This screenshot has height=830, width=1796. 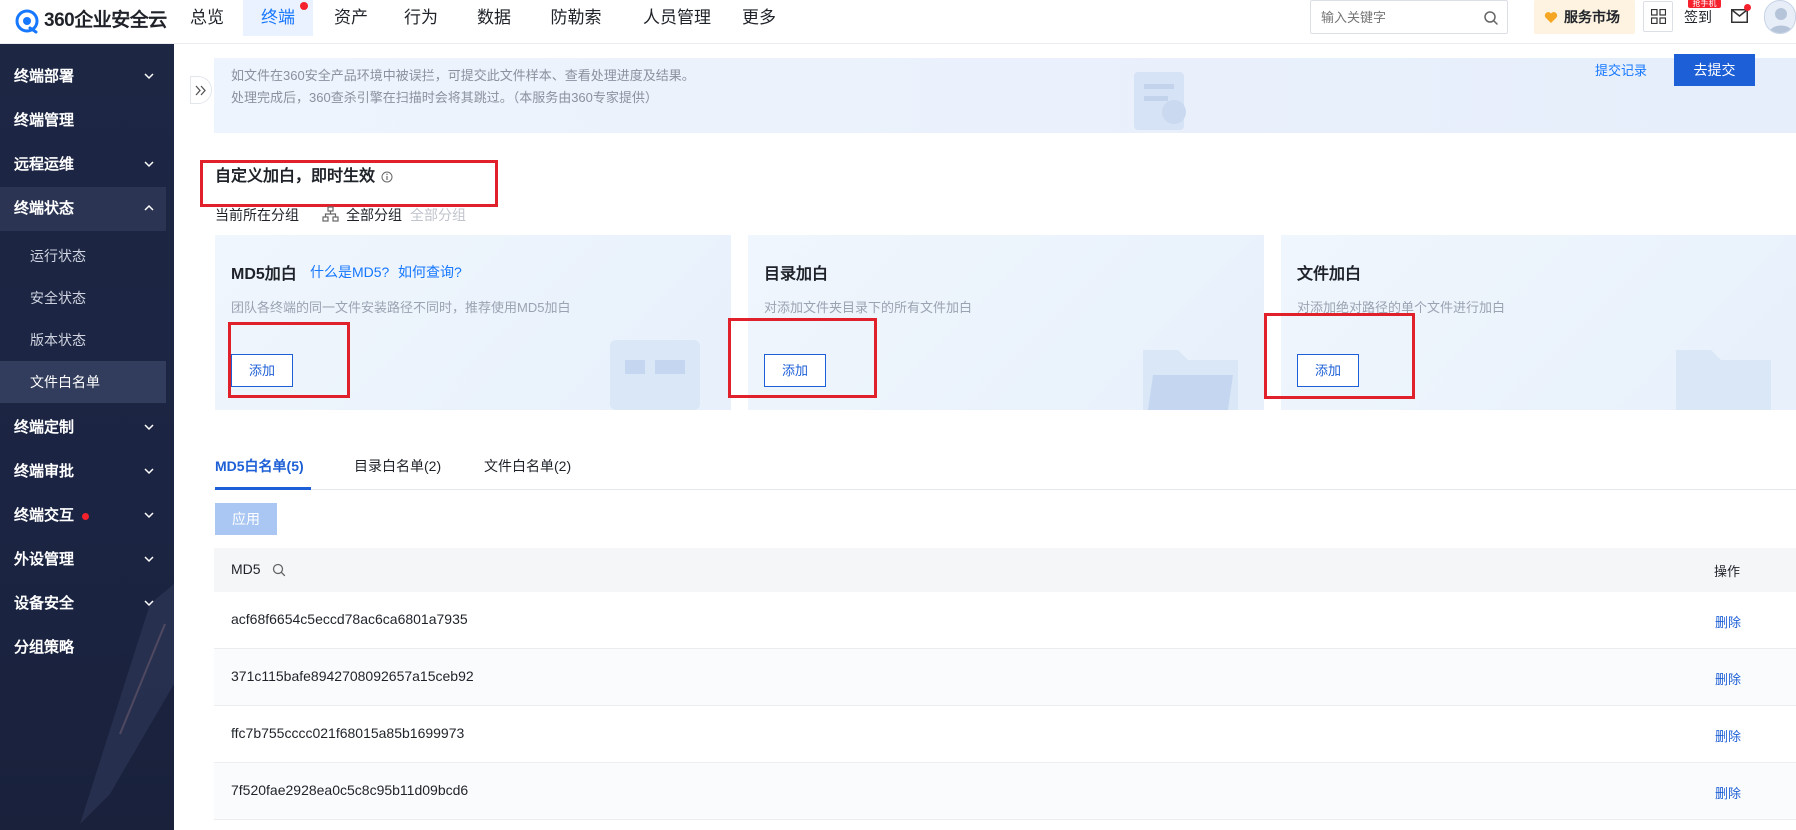 What do you see at coordinates (1551, 17) in the screenshot?
I see `heart-icon` at bounding box center [1551, 17].